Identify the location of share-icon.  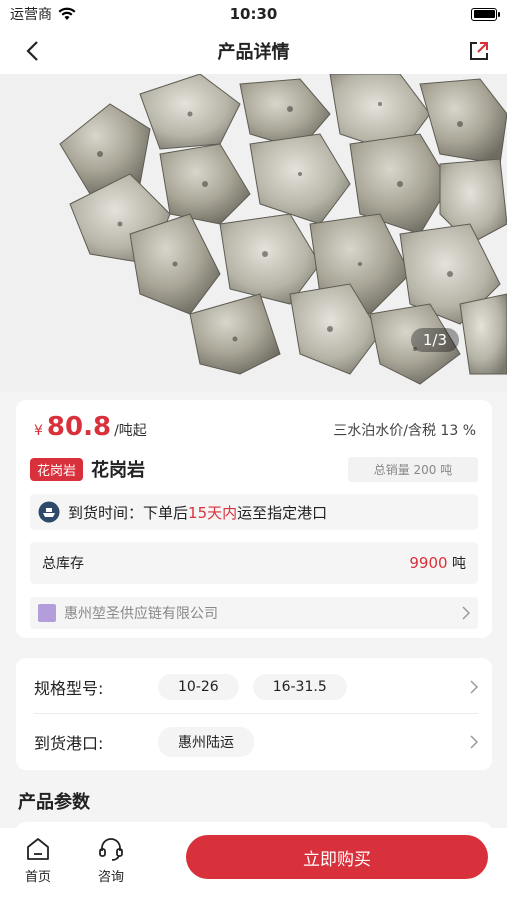
(479, 51).